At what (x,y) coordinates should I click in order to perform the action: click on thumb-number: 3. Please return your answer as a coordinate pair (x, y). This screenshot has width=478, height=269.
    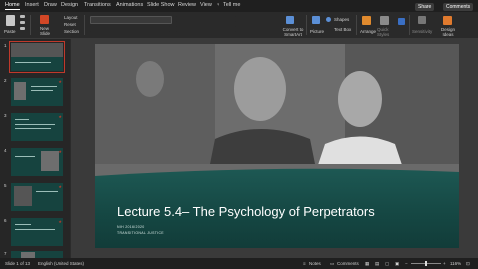
    Looking at the image, I should click on (5, 115).